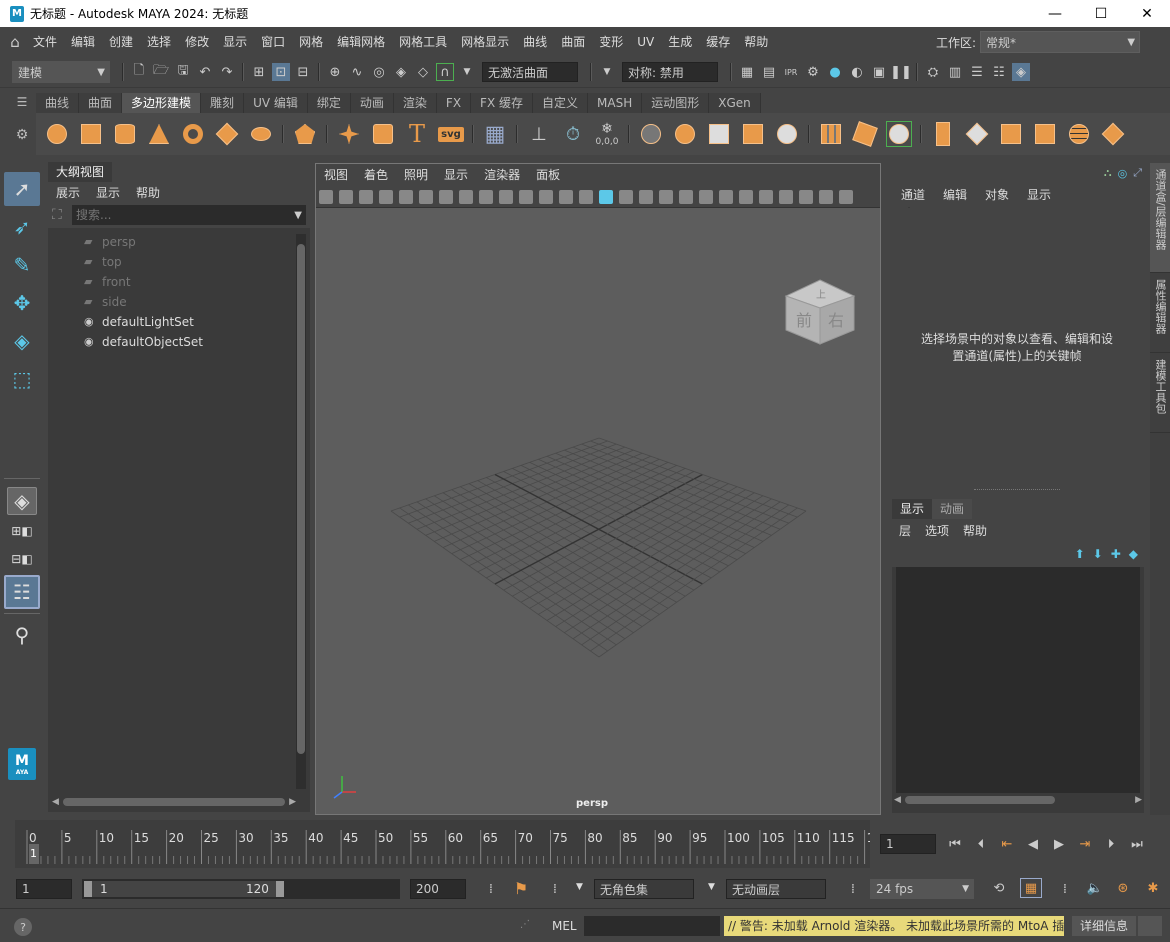 The height and width of the screenshot is (942, 1170). What do you see at coordinates (423, 72) in the screenshot?
I see `snap-surface-icon: ◇` at bounding box center [423, 72].